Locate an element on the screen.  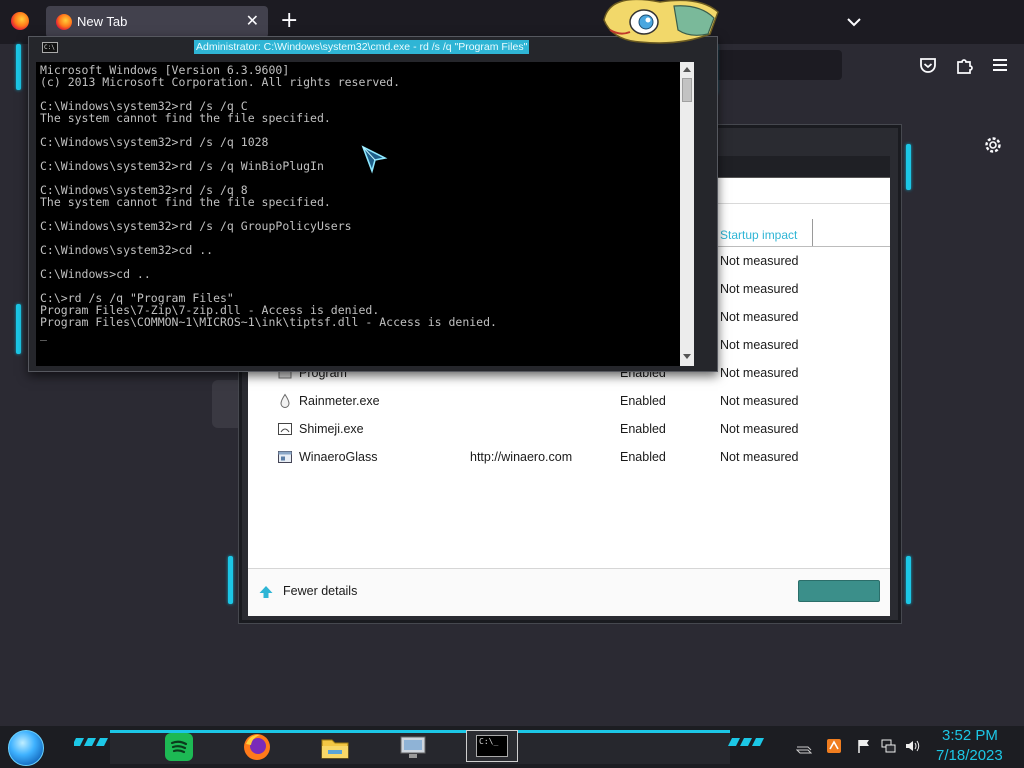
action-center-flag-icon is located at coordinates (864, 746).